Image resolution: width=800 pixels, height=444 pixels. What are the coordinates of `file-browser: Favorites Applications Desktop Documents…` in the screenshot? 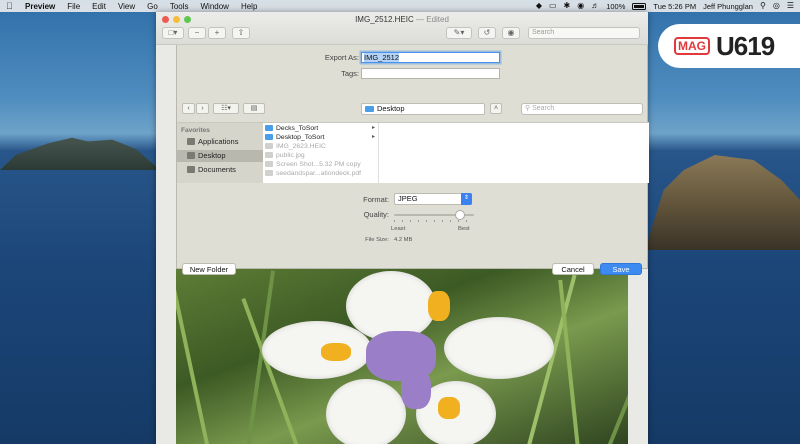 It's located at (413, 152).